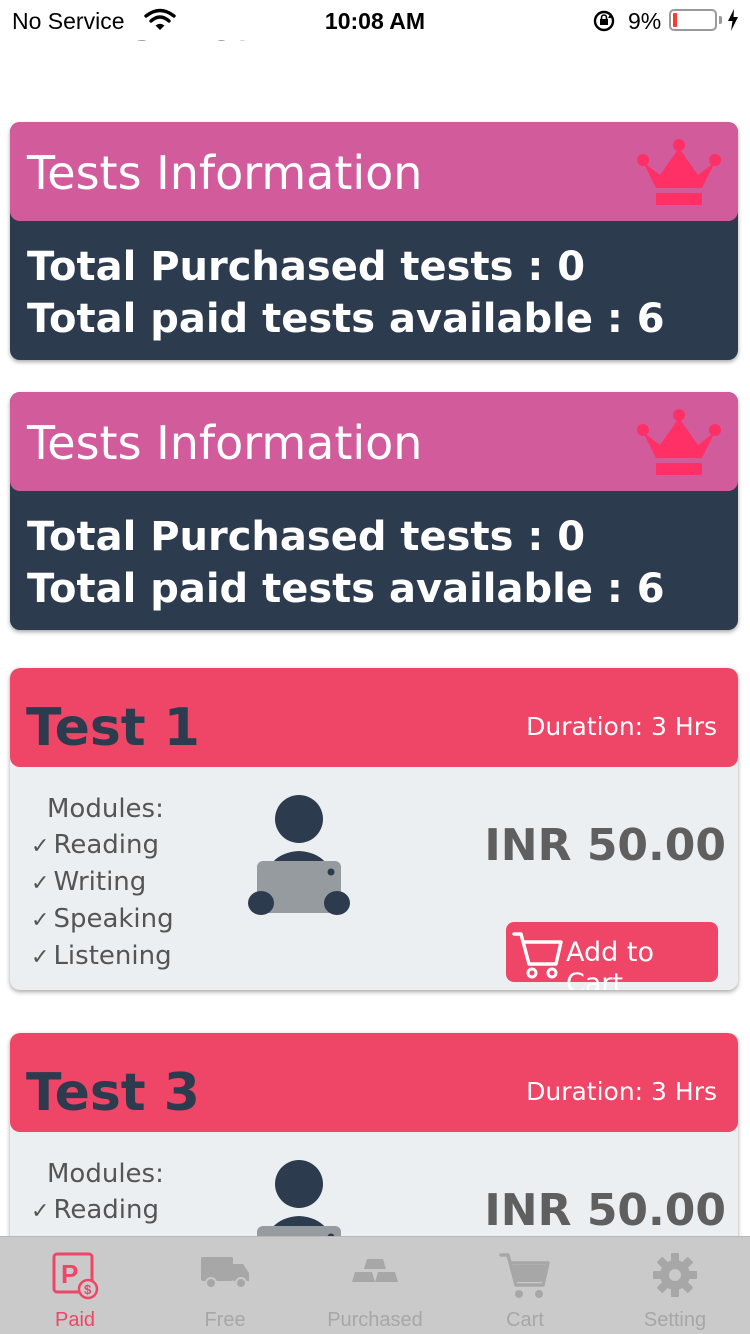 The height and width of the screenshot is (1334, 750). I want to click on test-card-header: Test 1 Duration: 3 Hrs, so click(374, 717).